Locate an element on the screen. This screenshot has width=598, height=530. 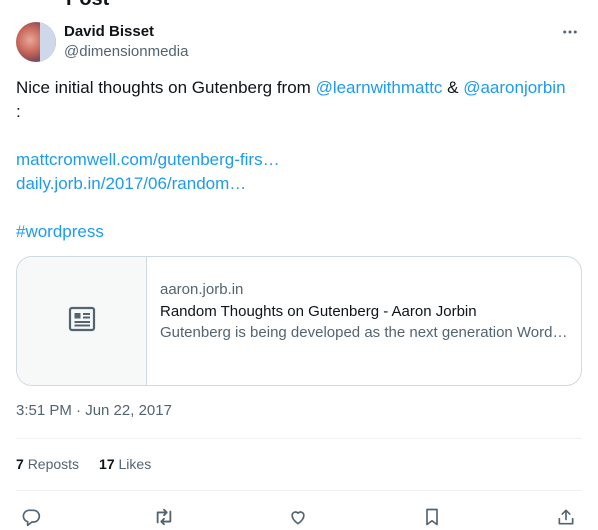
likes-label: Likes is located at coordinates (135, 464).